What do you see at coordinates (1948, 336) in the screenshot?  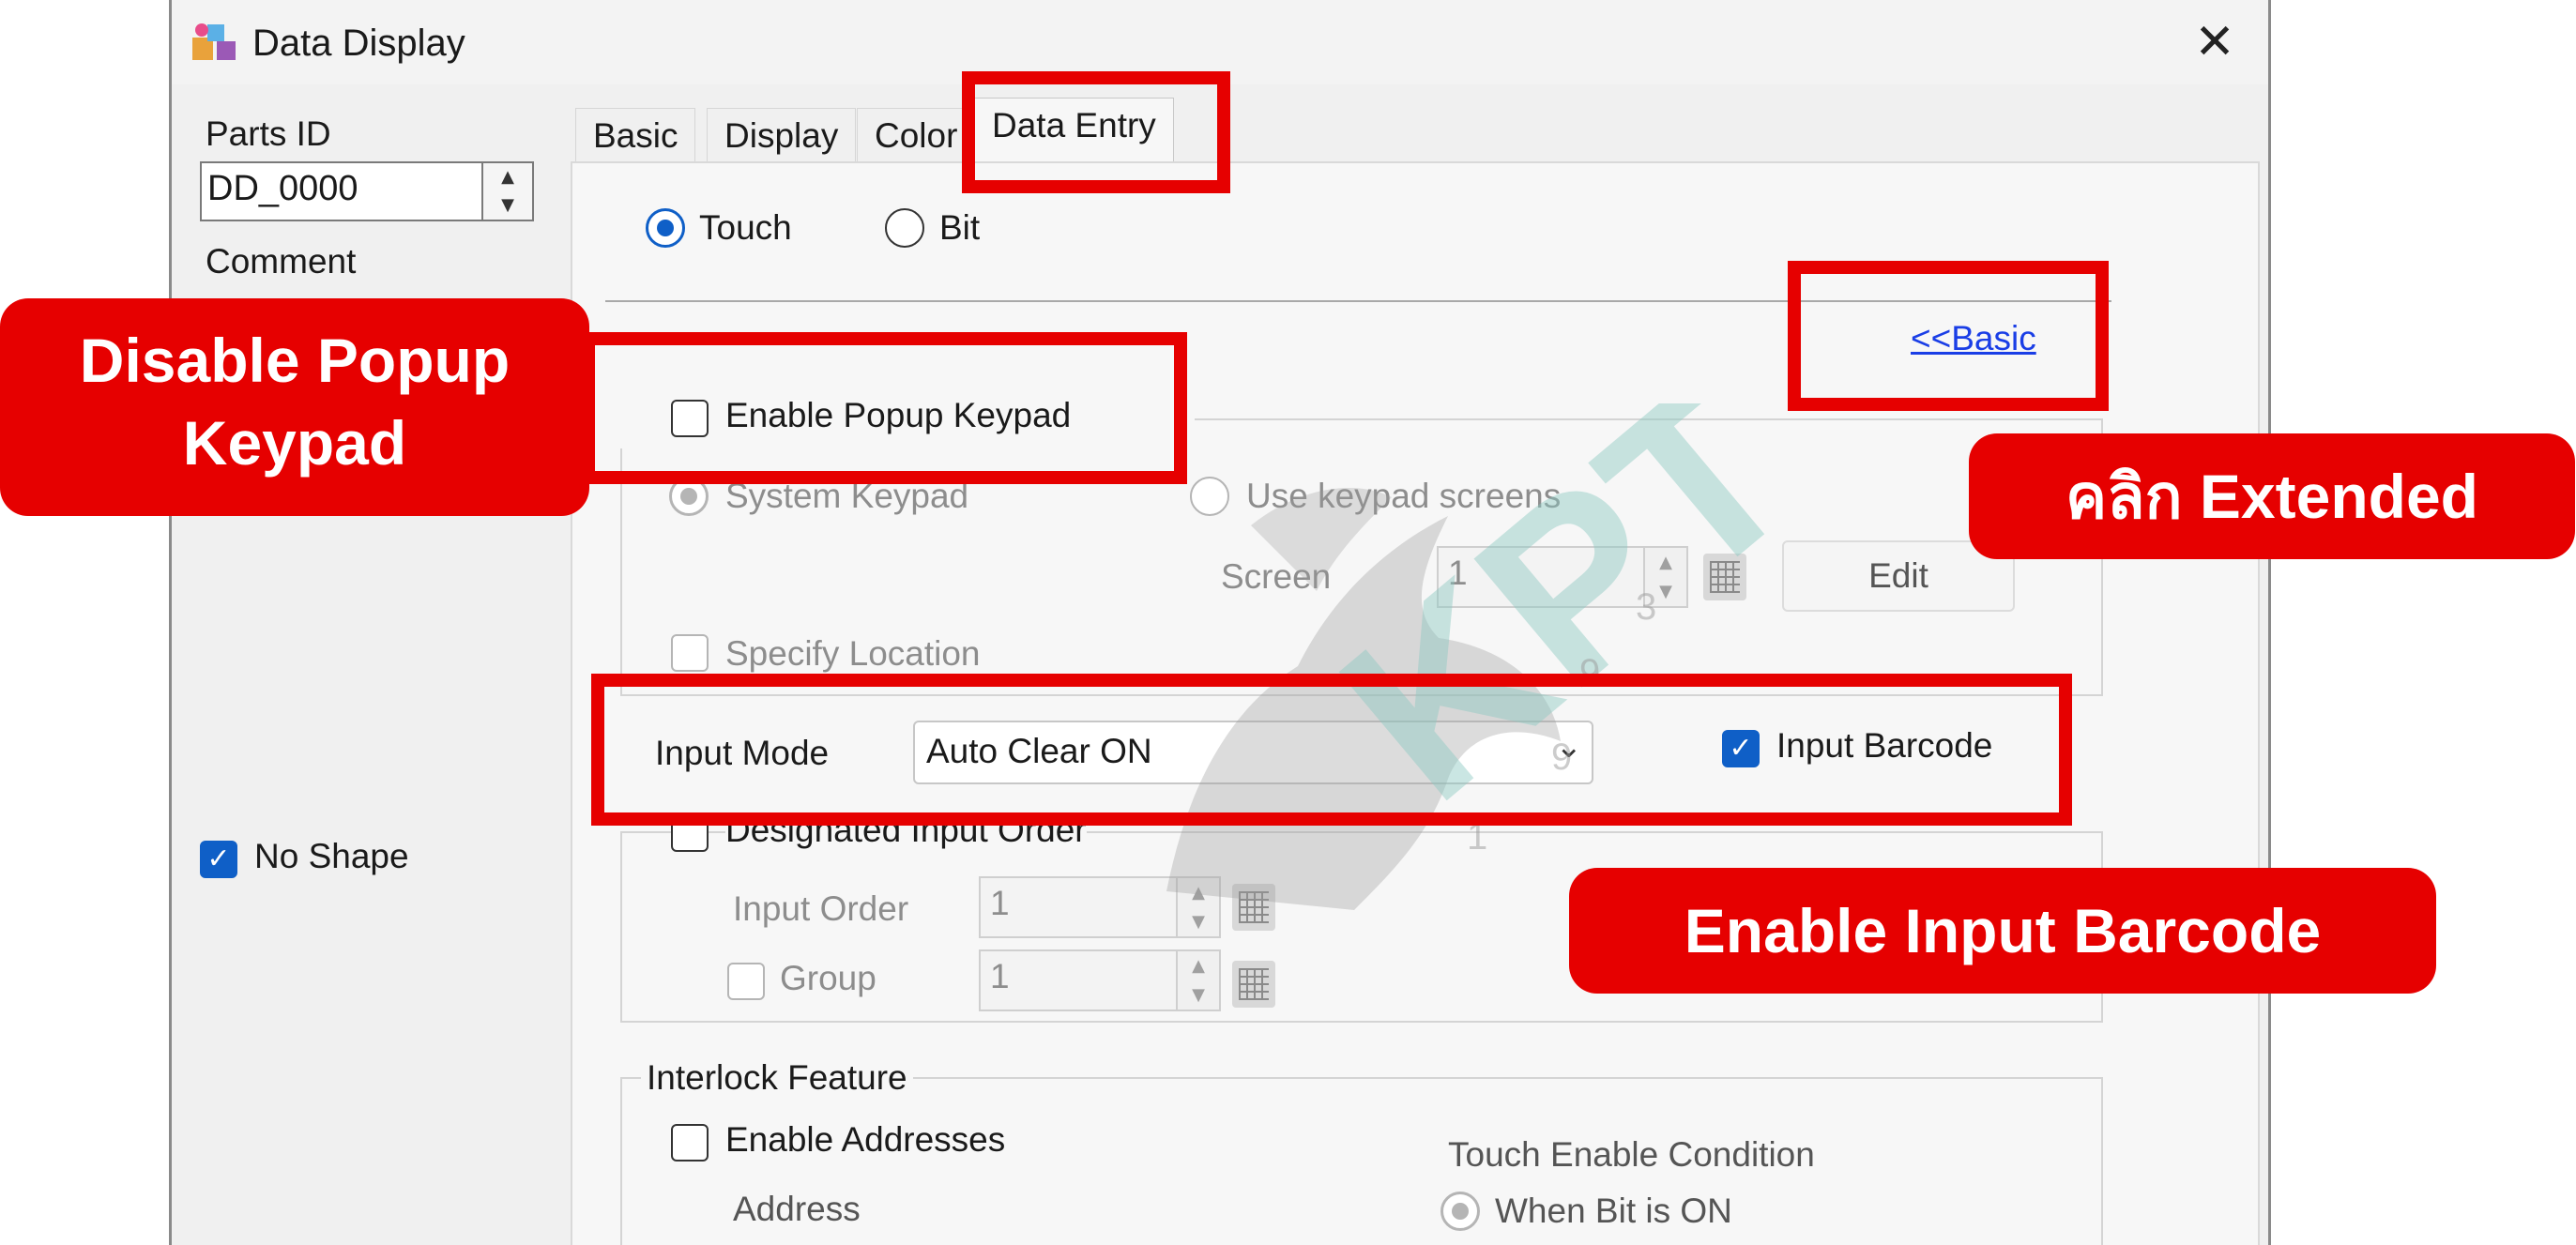 I see `highlight-basic-link` at bounding box center [1948, 336].